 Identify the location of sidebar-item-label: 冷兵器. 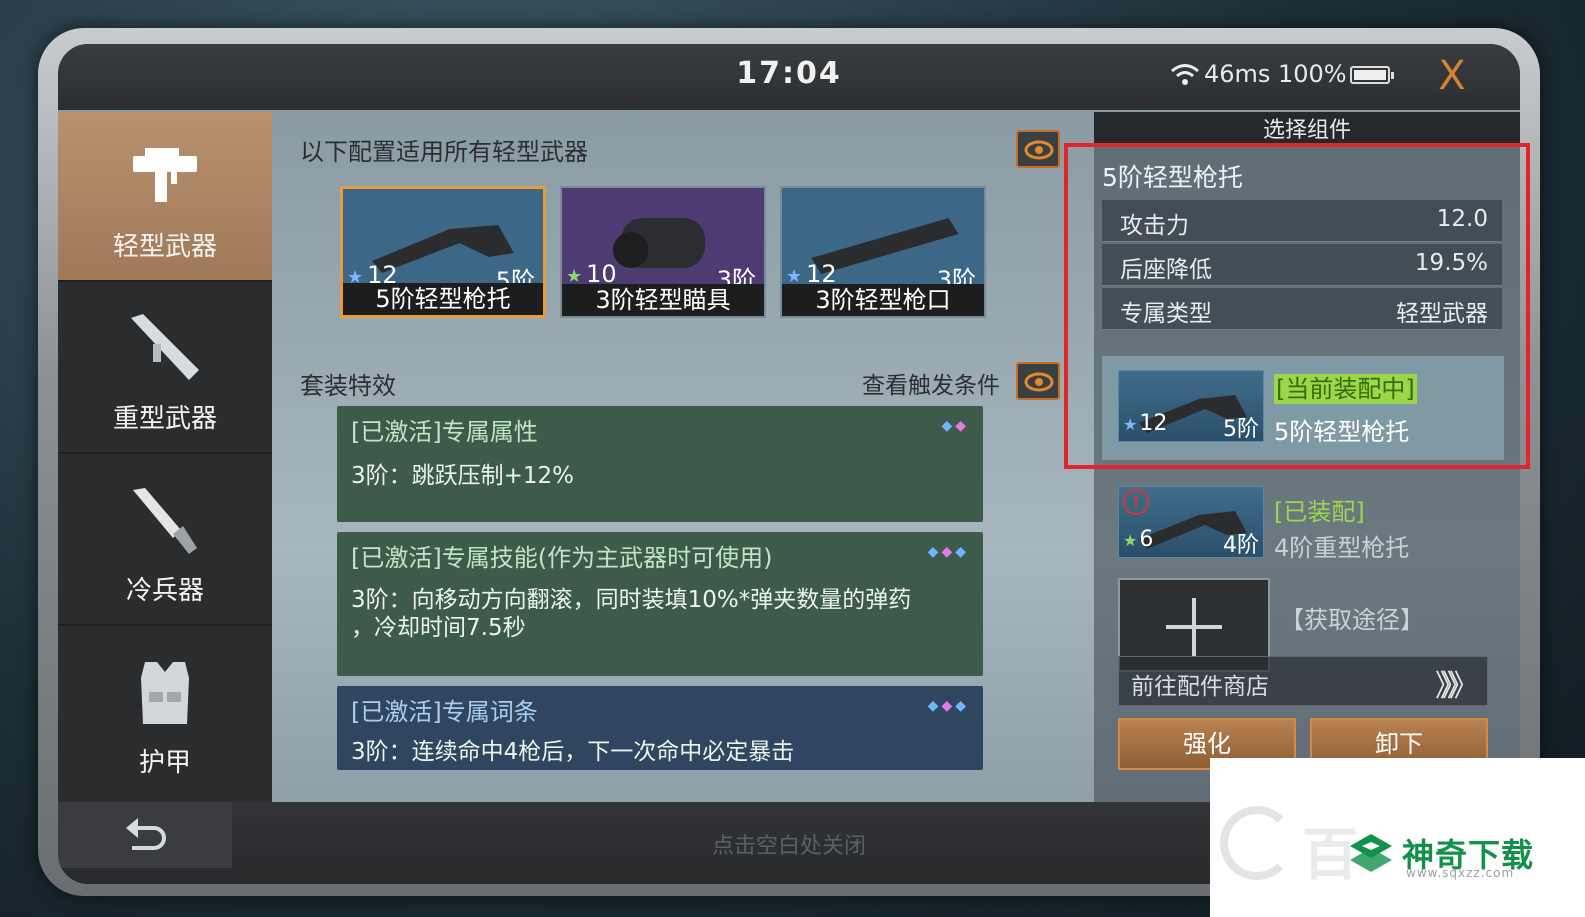
(164, 591).